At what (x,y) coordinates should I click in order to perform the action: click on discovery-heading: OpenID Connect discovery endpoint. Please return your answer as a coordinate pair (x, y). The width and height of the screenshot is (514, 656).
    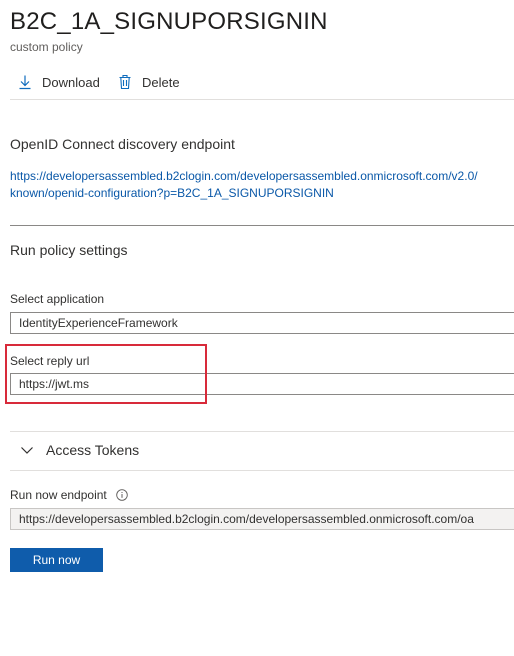
    Looking at the image, I should click on (122, 144).